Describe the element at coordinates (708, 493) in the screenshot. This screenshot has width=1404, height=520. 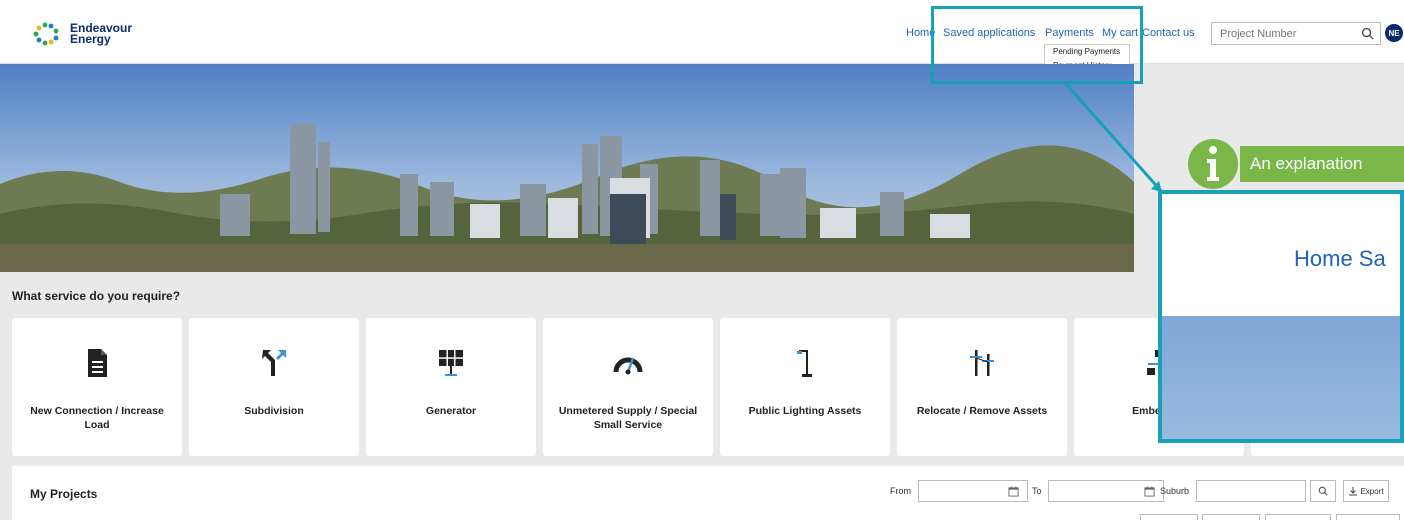
I see `my-projects-panel: My Projects From To Suburb Export` at that location.